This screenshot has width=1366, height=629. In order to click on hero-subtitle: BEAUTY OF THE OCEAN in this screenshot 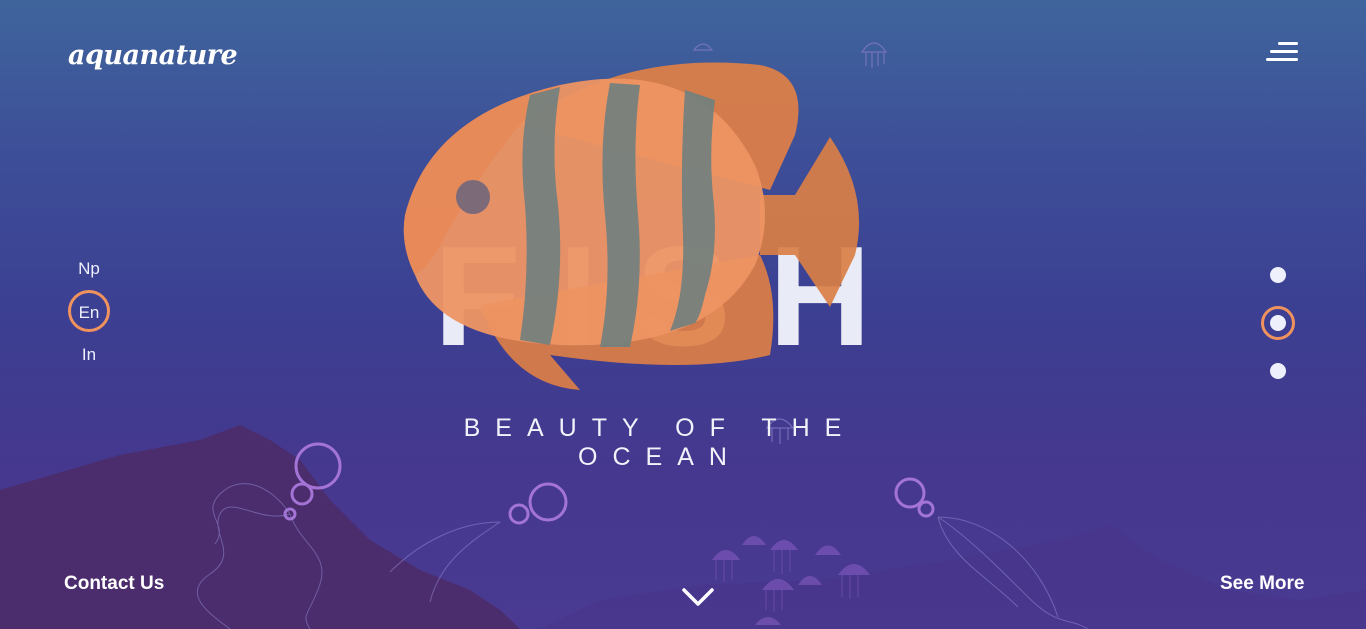, I will do `click(660, 442)`.